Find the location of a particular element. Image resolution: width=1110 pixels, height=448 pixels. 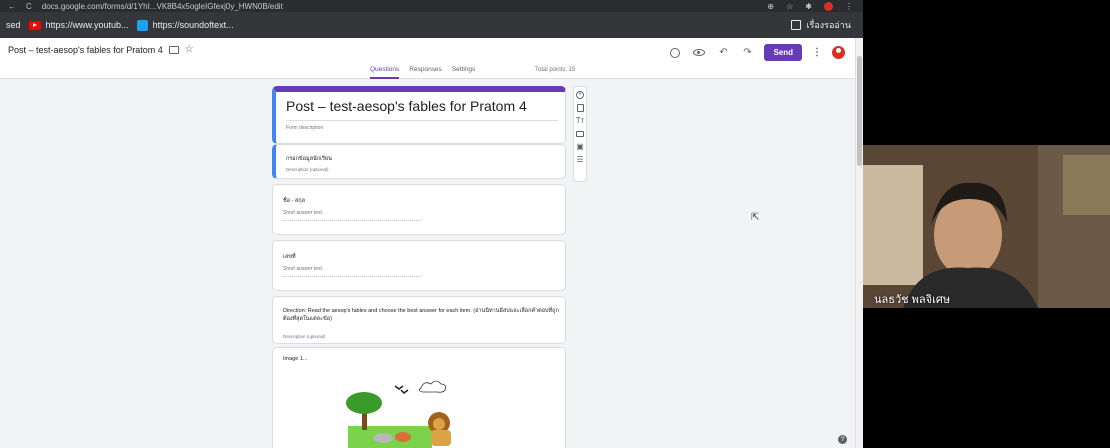

extensions-icon: ✱ is located at coordinates (808, 6).